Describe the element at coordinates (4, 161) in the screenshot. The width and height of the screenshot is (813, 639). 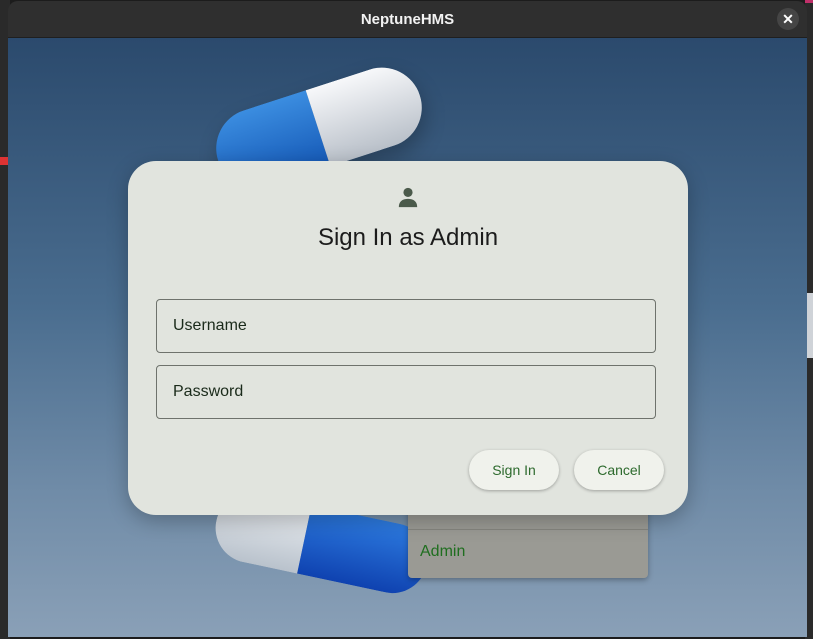
I see `background-indicator` at that location.